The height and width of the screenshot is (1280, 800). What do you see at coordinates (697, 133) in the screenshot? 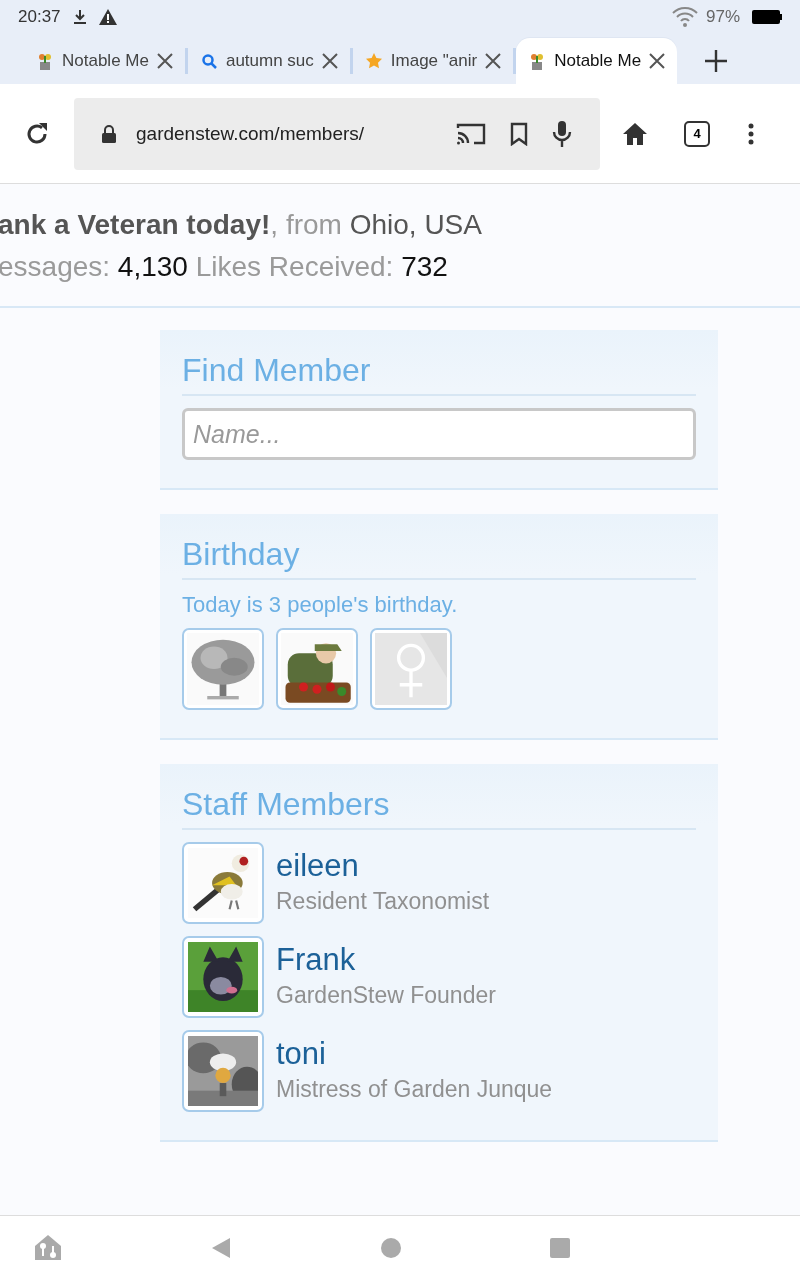
I see `tab-count-button: 4` at bounding box center [697, 133].